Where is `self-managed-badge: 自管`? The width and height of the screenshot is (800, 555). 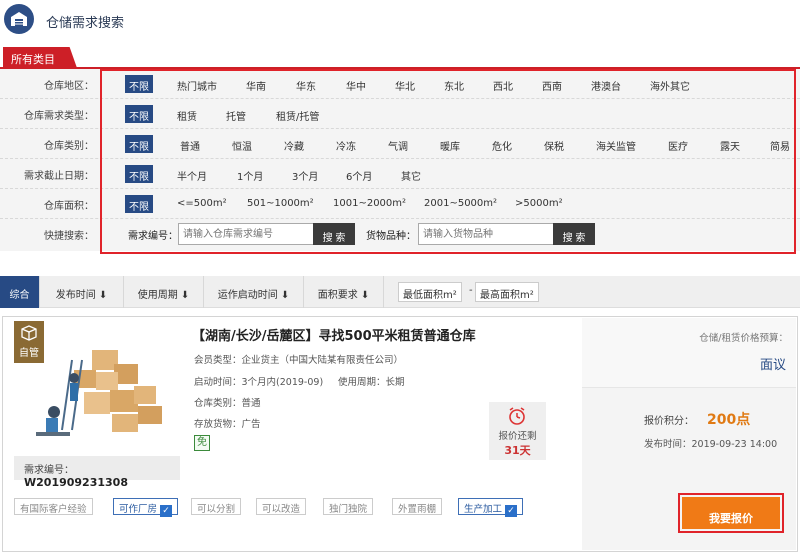 self-managed-badge: 自管 is located at coordinates (29, 342).